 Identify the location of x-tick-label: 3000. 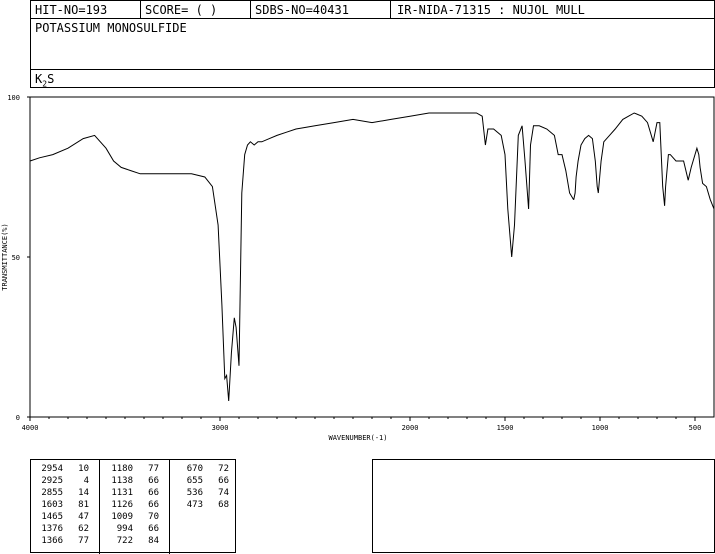
(220, 428).